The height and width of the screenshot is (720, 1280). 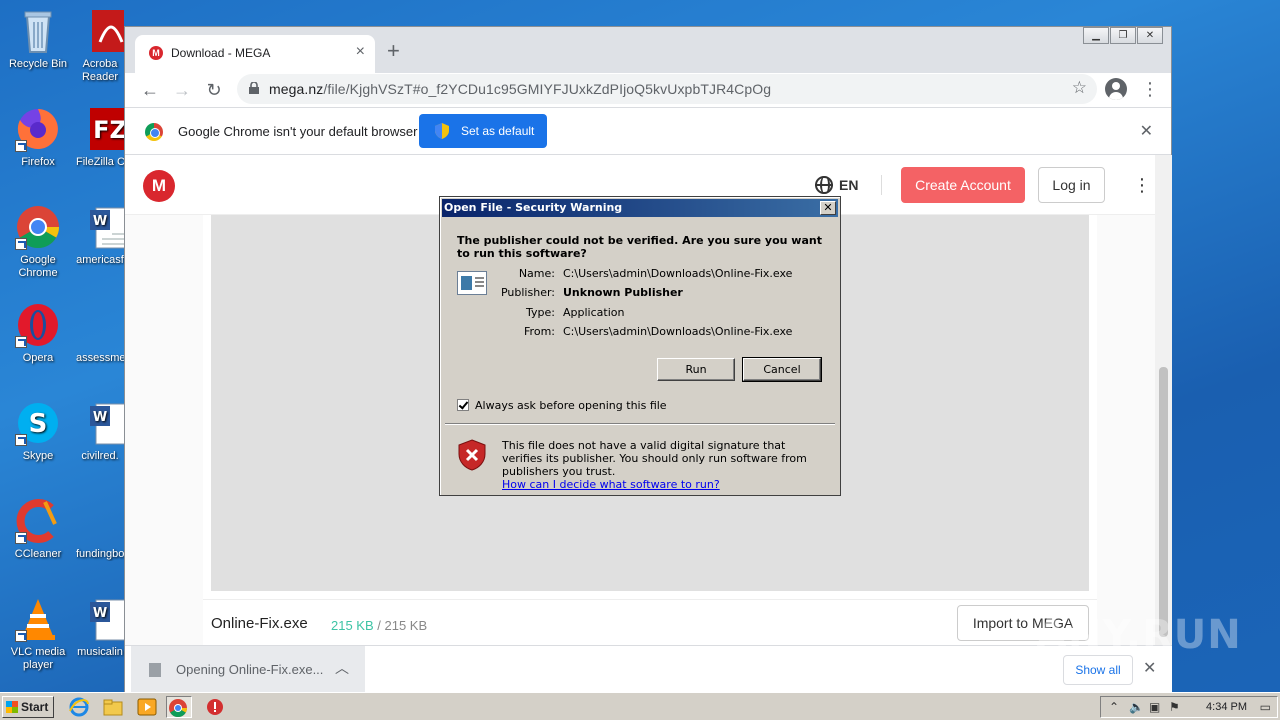 I want to click on minimize-icon: ▁, so click(x=1096, y=35).